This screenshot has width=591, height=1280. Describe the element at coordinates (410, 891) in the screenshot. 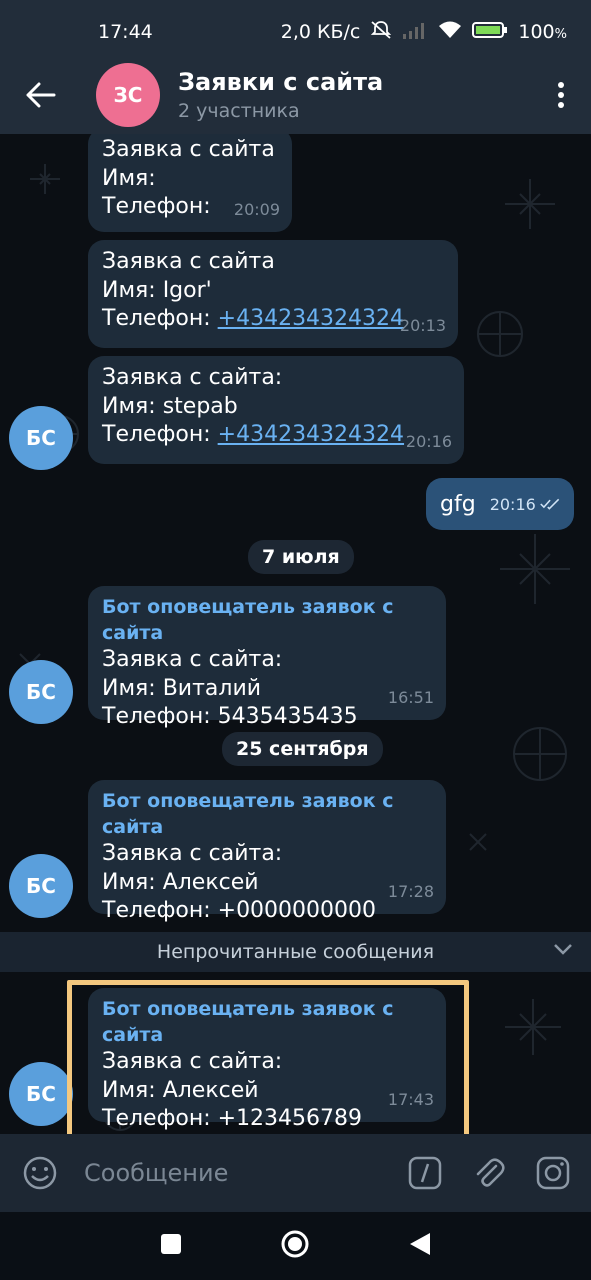

I see `message-time: 17:28` at that location.